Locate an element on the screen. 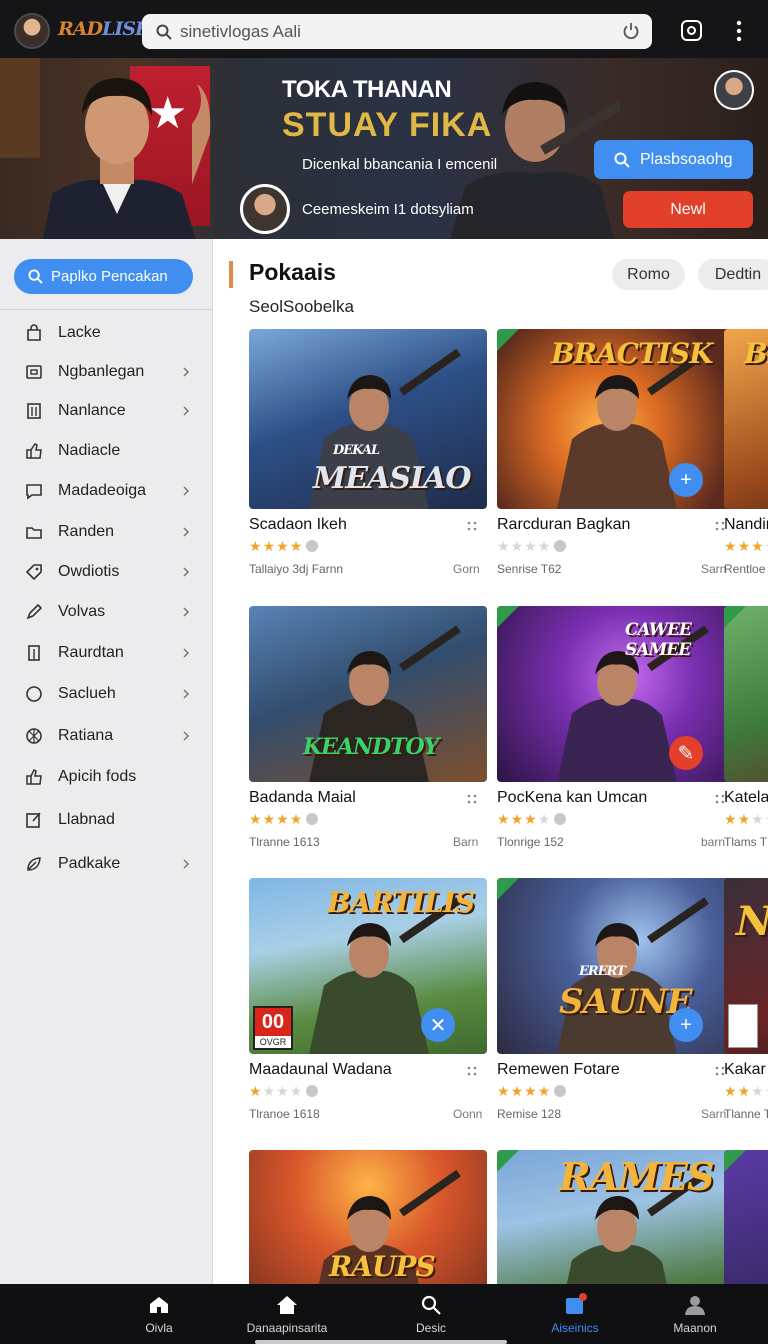 Image resolution: width=768 pixels, height=1344 pixels. card-action-button: ✕ is located at coordinates (438, 1025).